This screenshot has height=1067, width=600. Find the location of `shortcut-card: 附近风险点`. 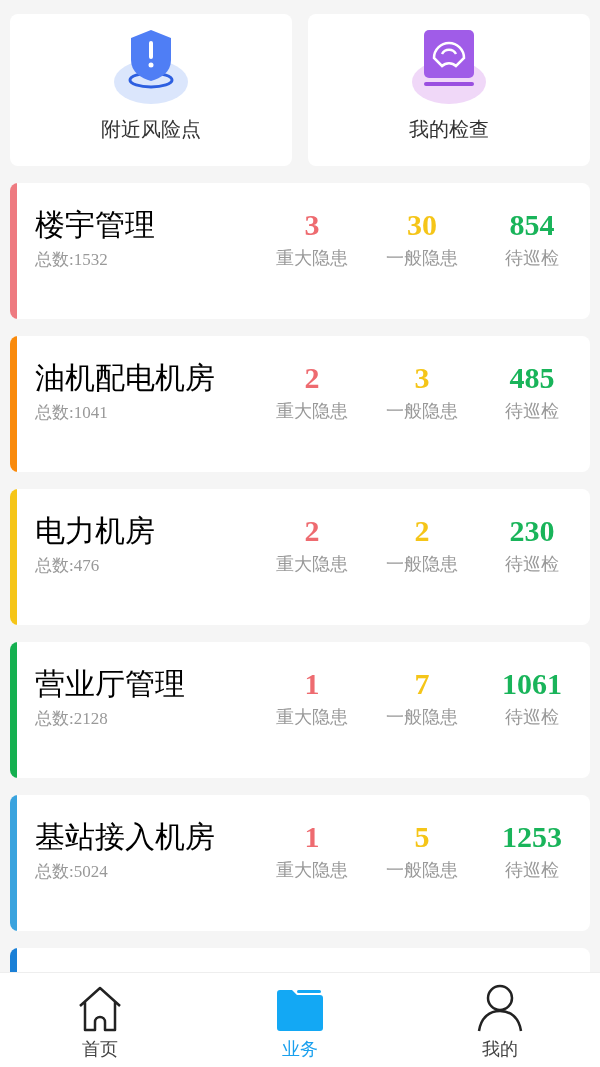

shortcut-card: 附近风险点 is located at coordinates (151, 90).